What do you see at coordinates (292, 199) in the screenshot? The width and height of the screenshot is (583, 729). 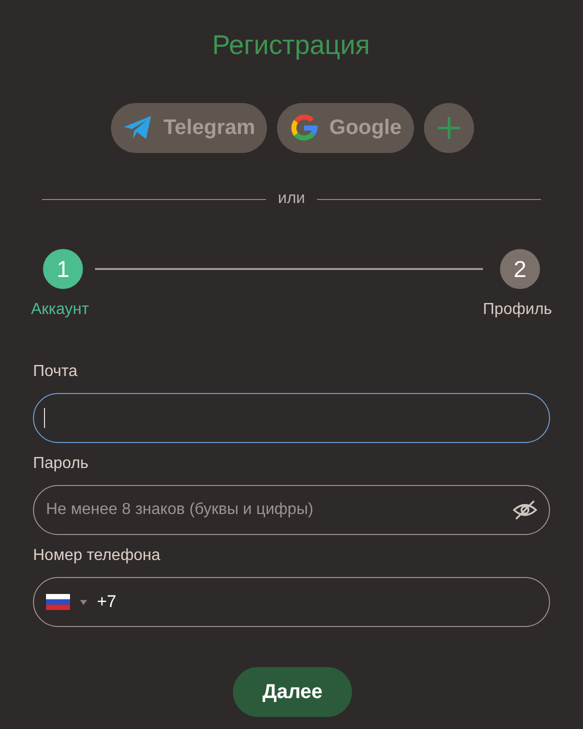 I see `divider-text: или` at bounding box center [292, 199].